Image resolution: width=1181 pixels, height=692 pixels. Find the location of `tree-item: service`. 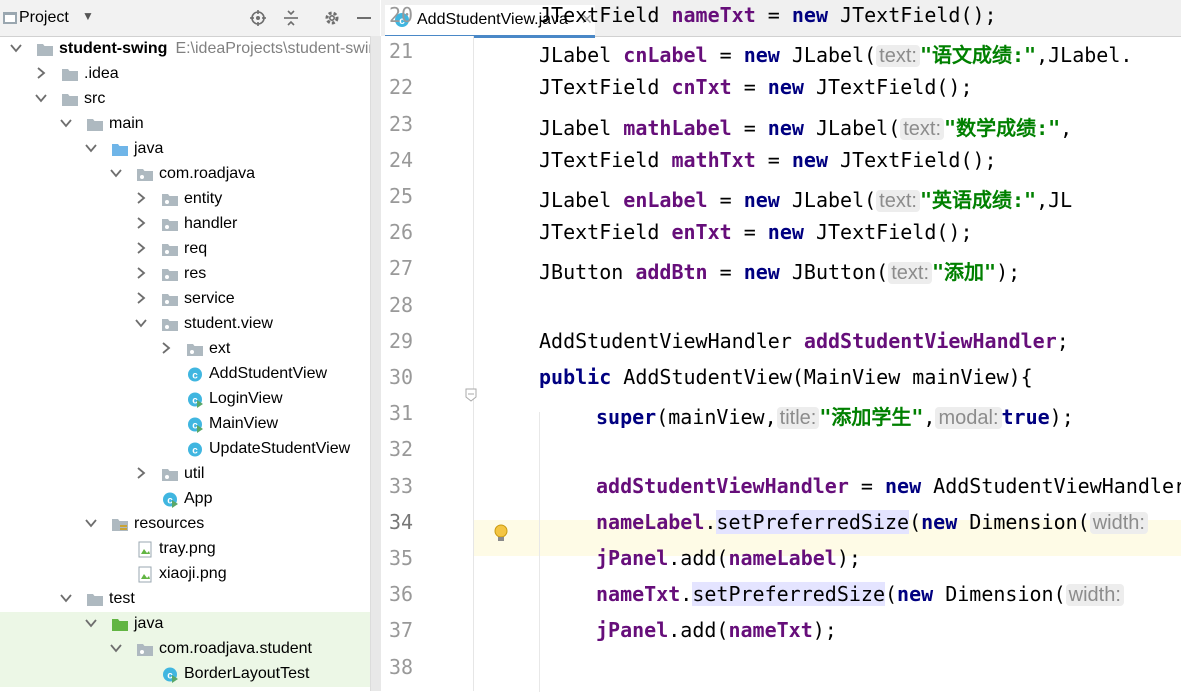

tree-item: service is located at coordinates (185, 299).